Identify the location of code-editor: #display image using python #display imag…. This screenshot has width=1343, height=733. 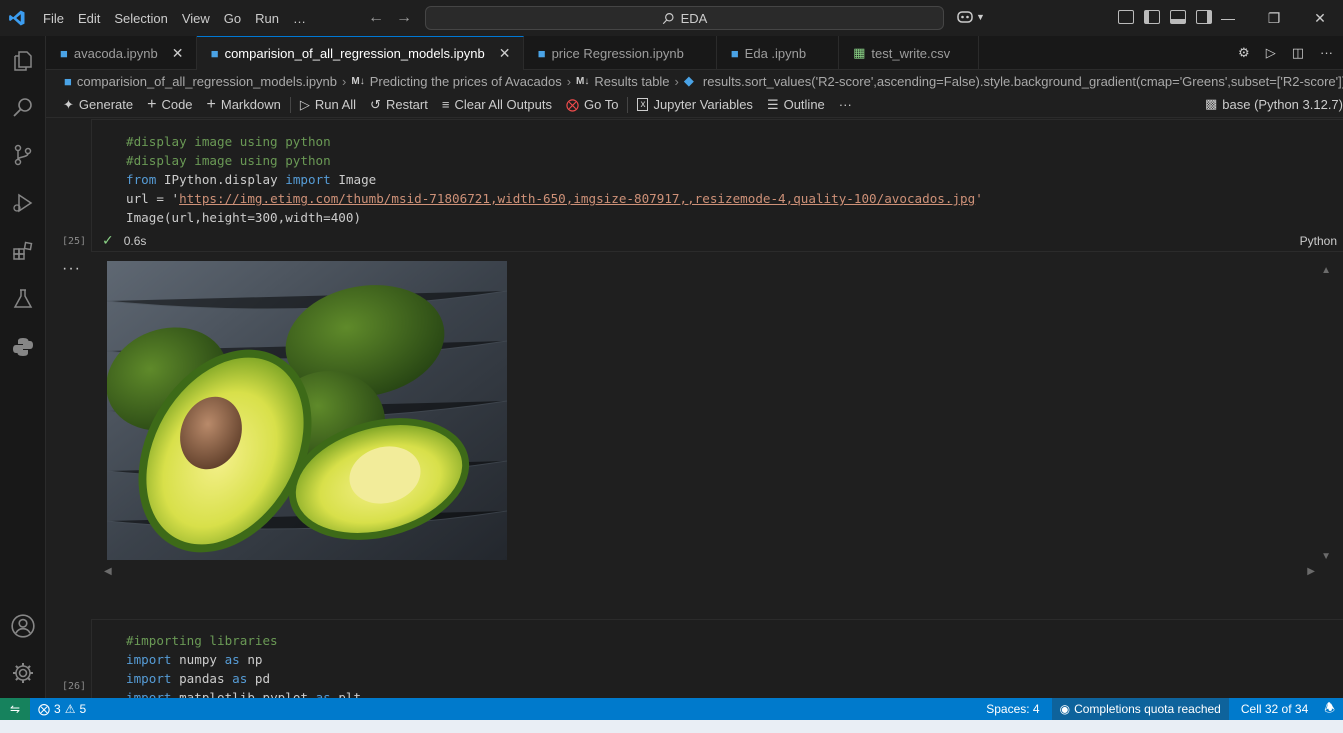
(717, 173).